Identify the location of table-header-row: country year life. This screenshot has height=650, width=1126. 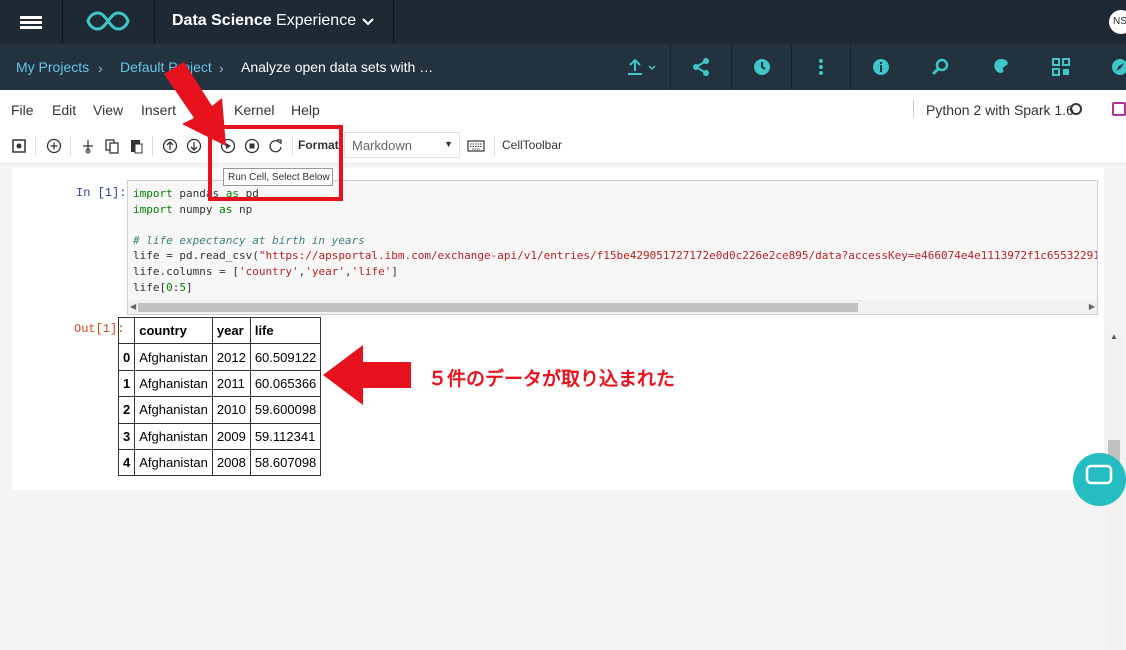
(219, 330).